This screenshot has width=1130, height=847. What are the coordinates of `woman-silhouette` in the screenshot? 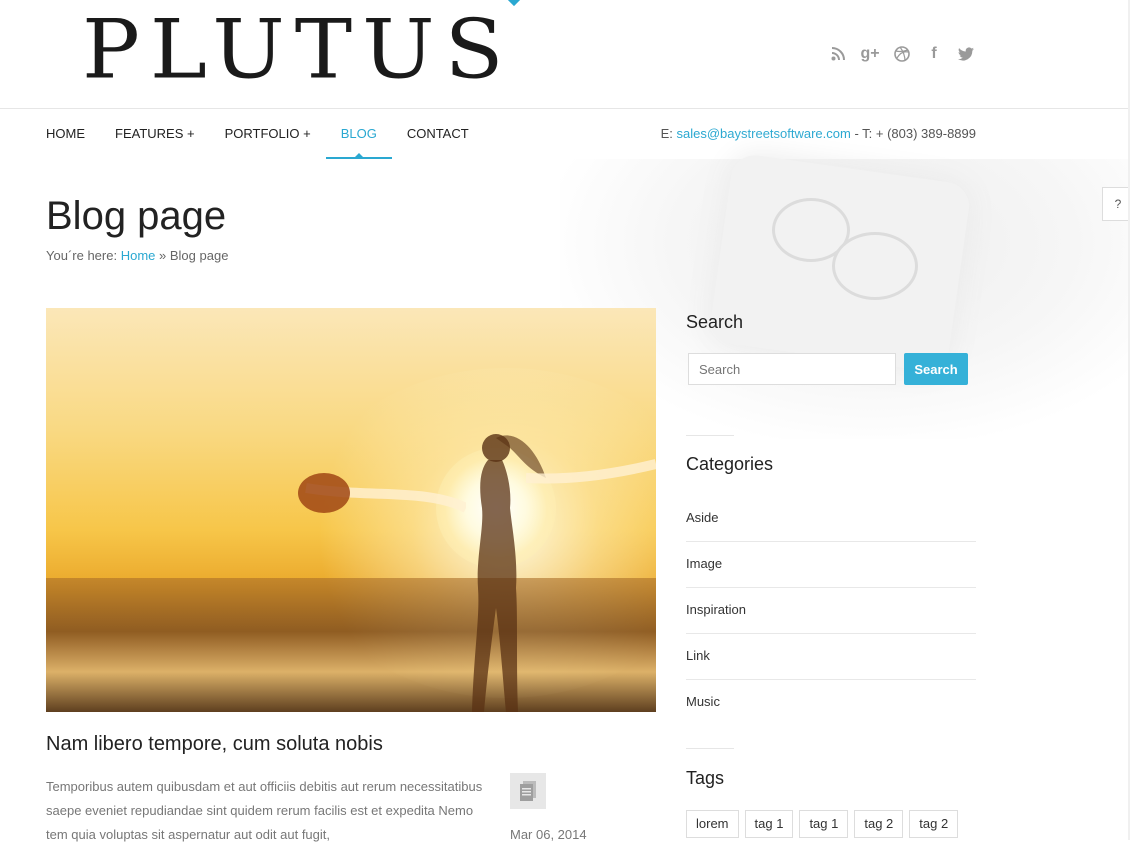 It's located at (509, 573).